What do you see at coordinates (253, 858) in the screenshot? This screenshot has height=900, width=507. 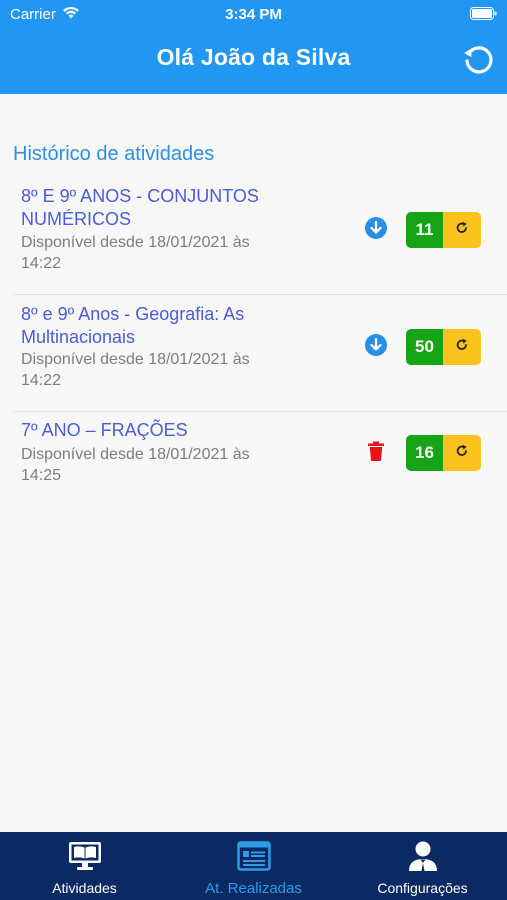 I see `list-screen-icon` at bounding box center [253, 858].